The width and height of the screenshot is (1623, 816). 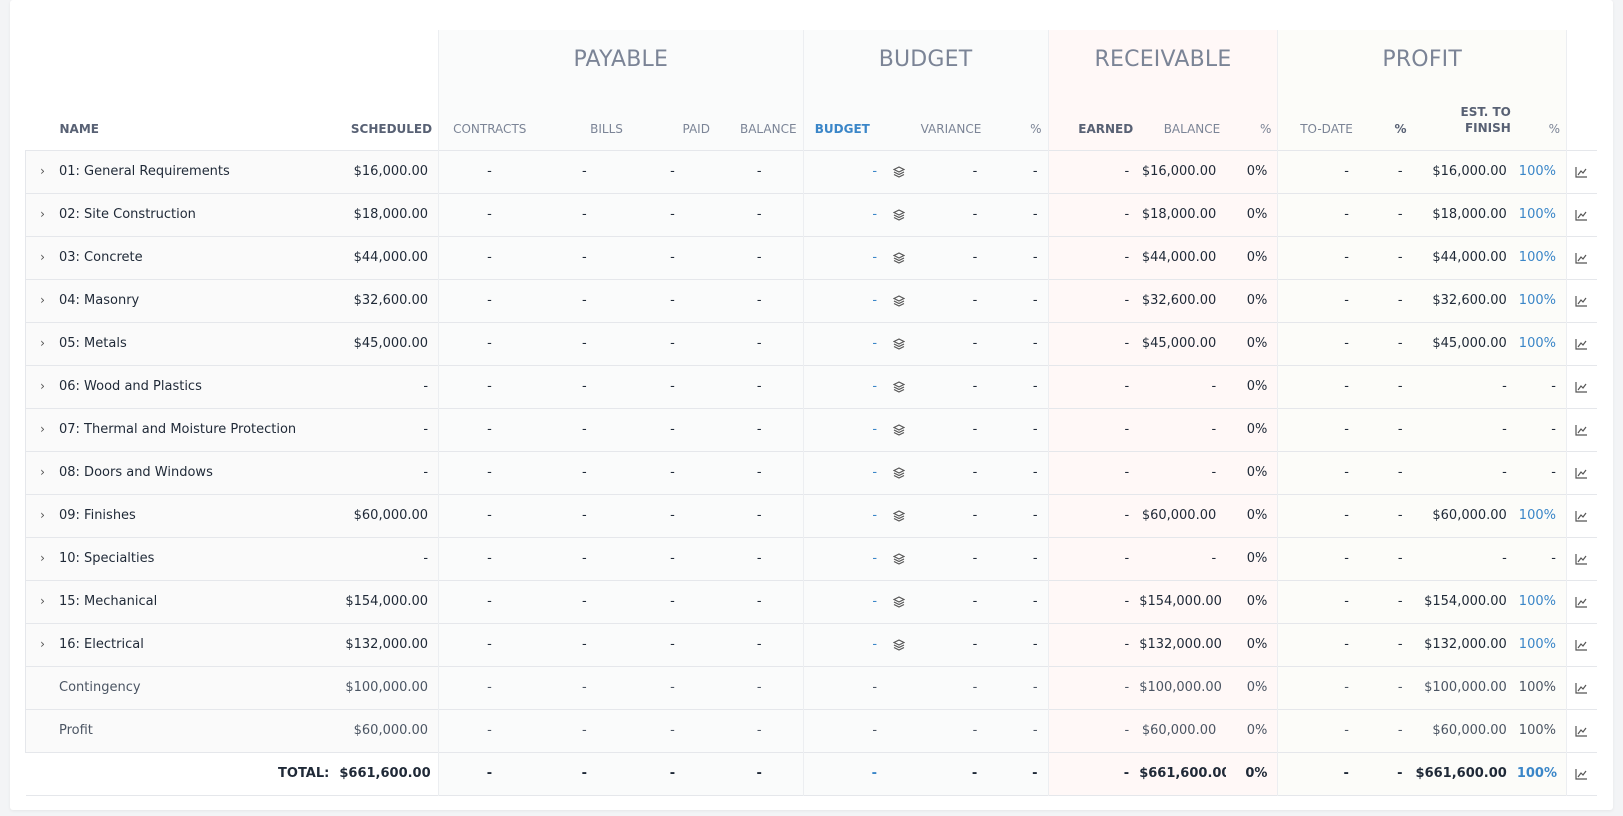 What do you see at coordinates (1541, 515) in the screenshot?
I see `est-pct-cell: 100%` at bounding box center [1541, 515].